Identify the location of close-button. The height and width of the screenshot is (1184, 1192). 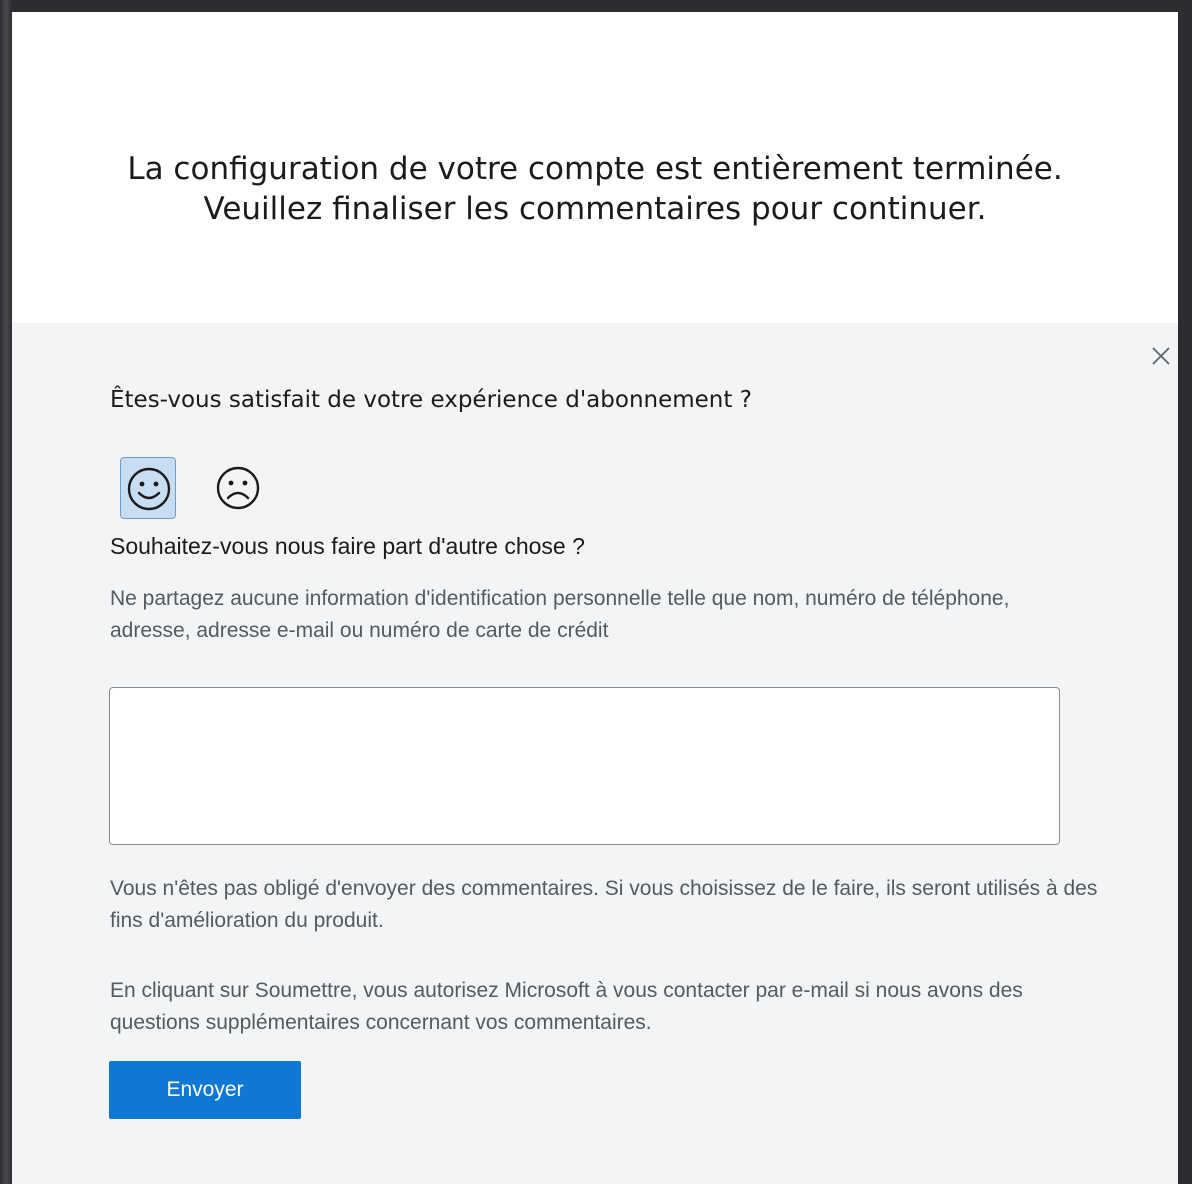
(1161, 356).